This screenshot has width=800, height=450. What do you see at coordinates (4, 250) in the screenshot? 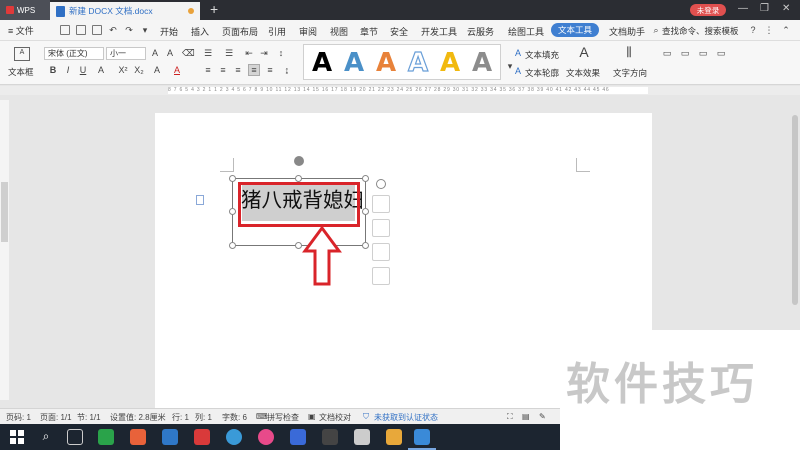
I see `vertical-ruler` at bounding box center [4, 250].